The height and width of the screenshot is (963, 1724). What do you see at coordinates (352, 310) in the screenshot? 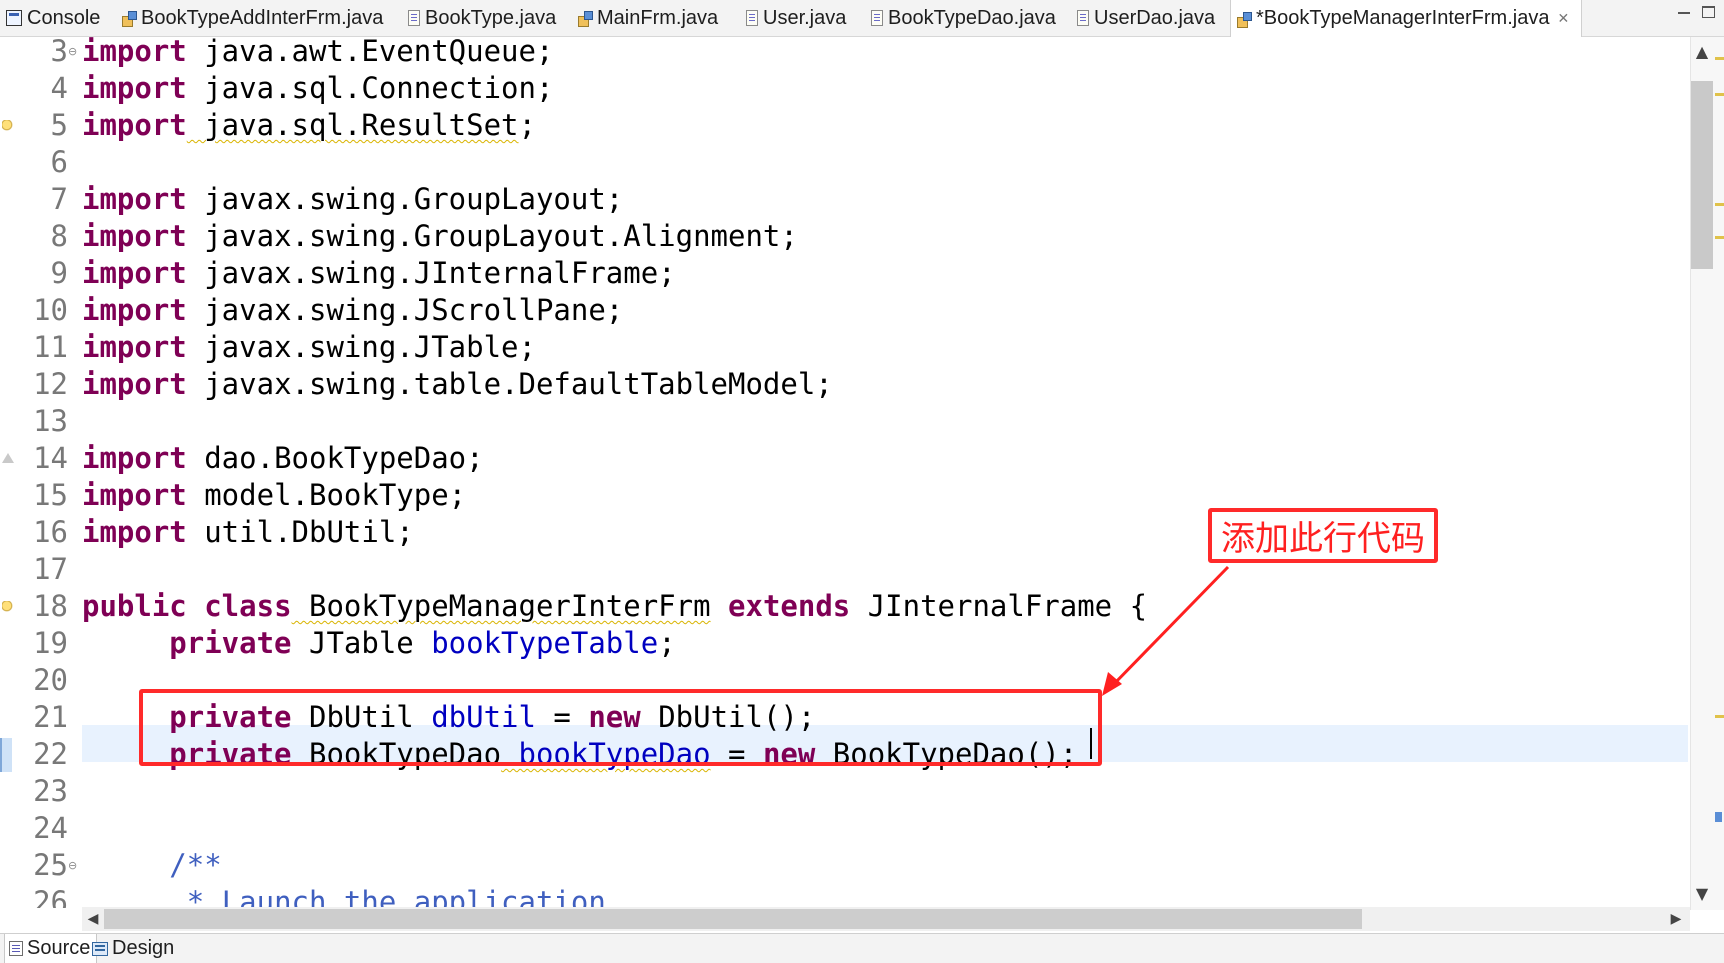
I see `code-text: import javax.swing.JScrollPane;` at bounding box center [352, 310].